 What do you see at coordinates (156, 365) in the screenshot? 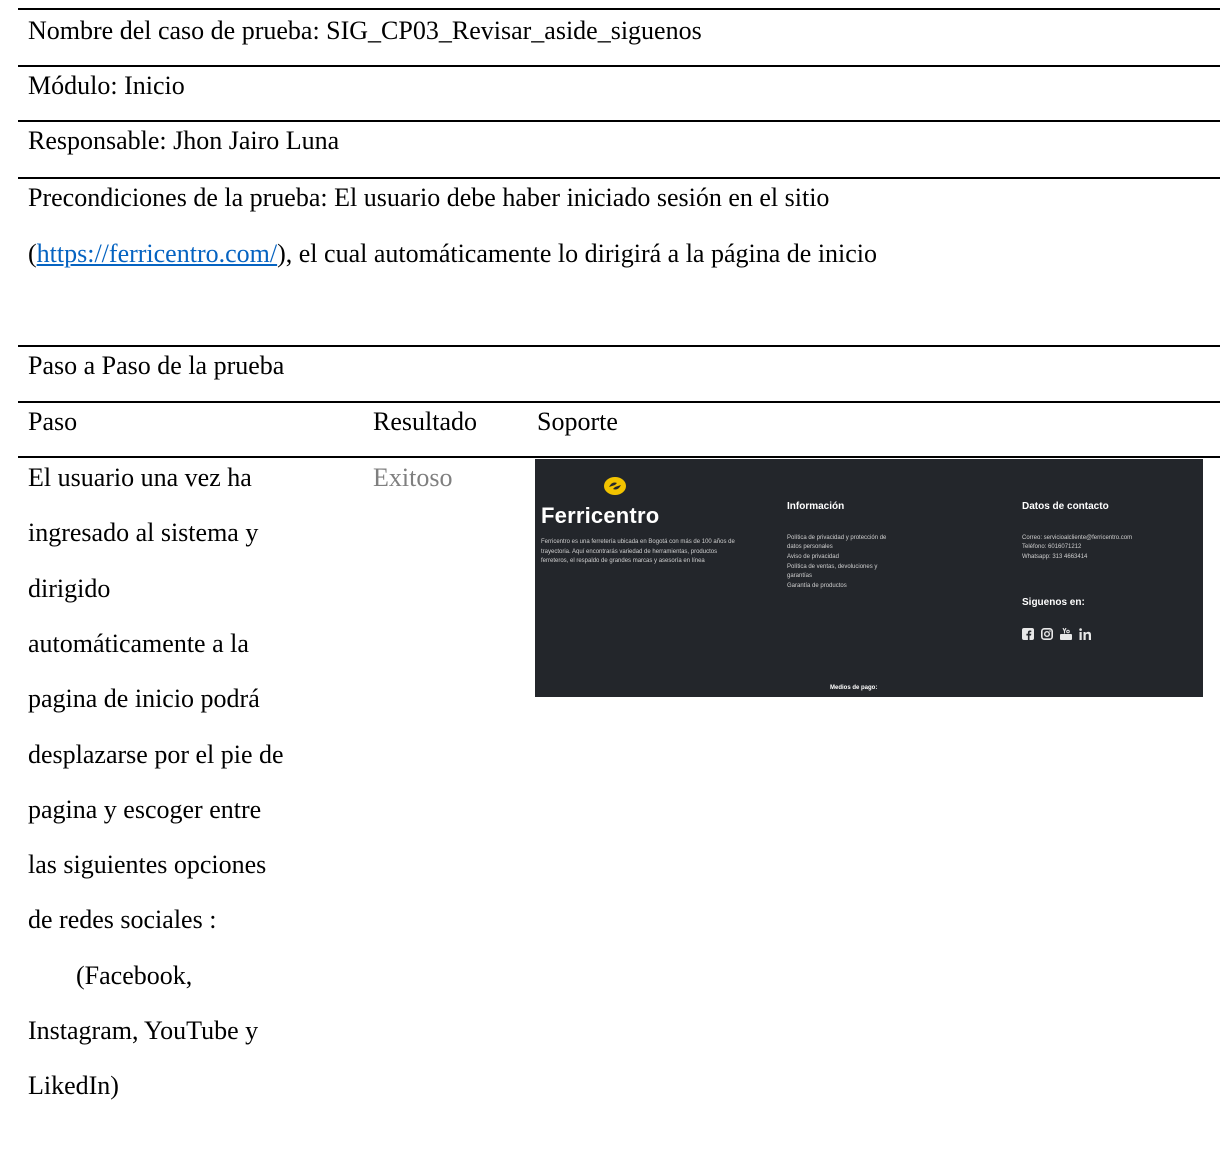
I see `steps-section-title: Paso a Paso de la prueba` at bounding box center [156, 365].